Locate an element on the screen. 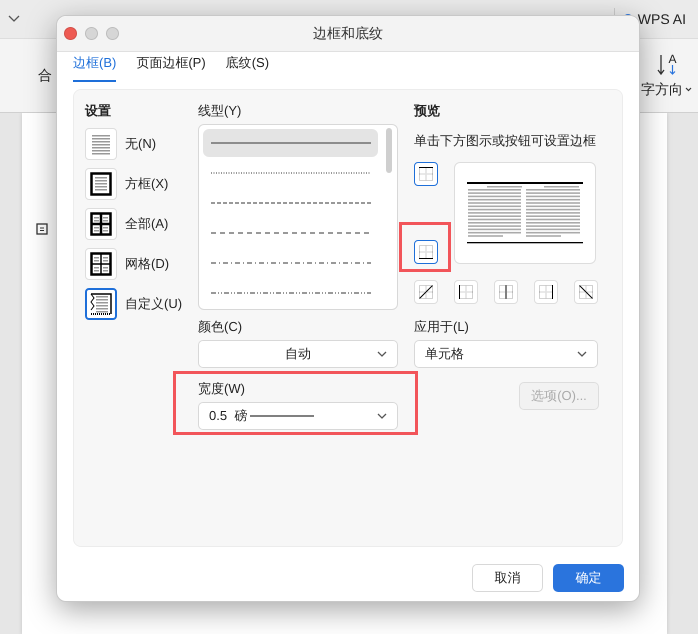 This screenshot has height=634, width=698. custom-border-icon is located at coordinates (101, 304).